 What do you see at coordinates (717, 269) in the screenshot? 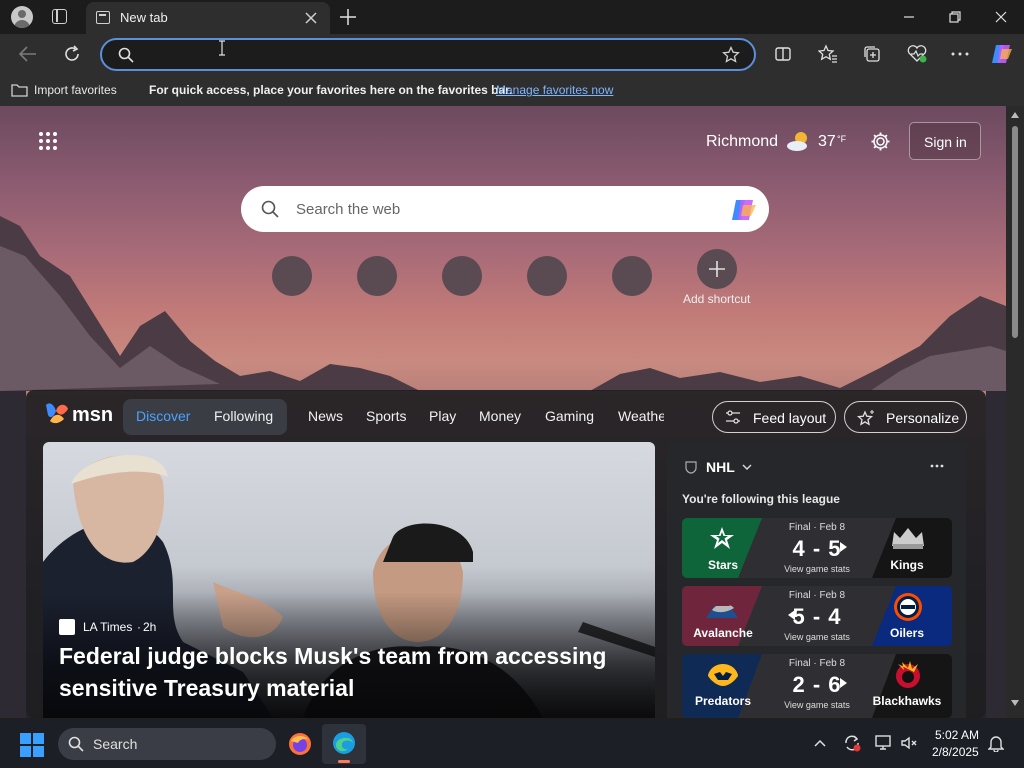
I see `add-shortcut-button` at bounding box center [717, 269].